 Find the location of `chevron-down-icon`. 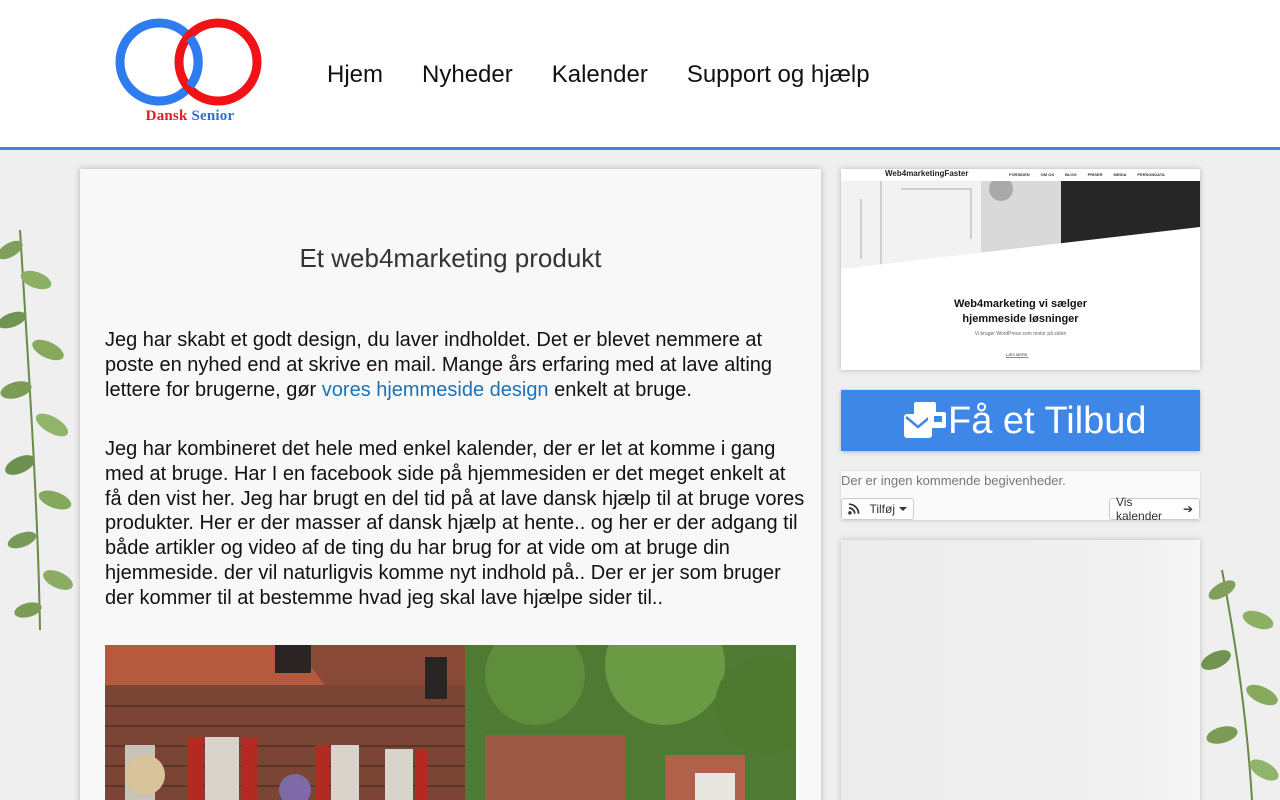

chevron-down-icon is located at coordinates (903, 509).